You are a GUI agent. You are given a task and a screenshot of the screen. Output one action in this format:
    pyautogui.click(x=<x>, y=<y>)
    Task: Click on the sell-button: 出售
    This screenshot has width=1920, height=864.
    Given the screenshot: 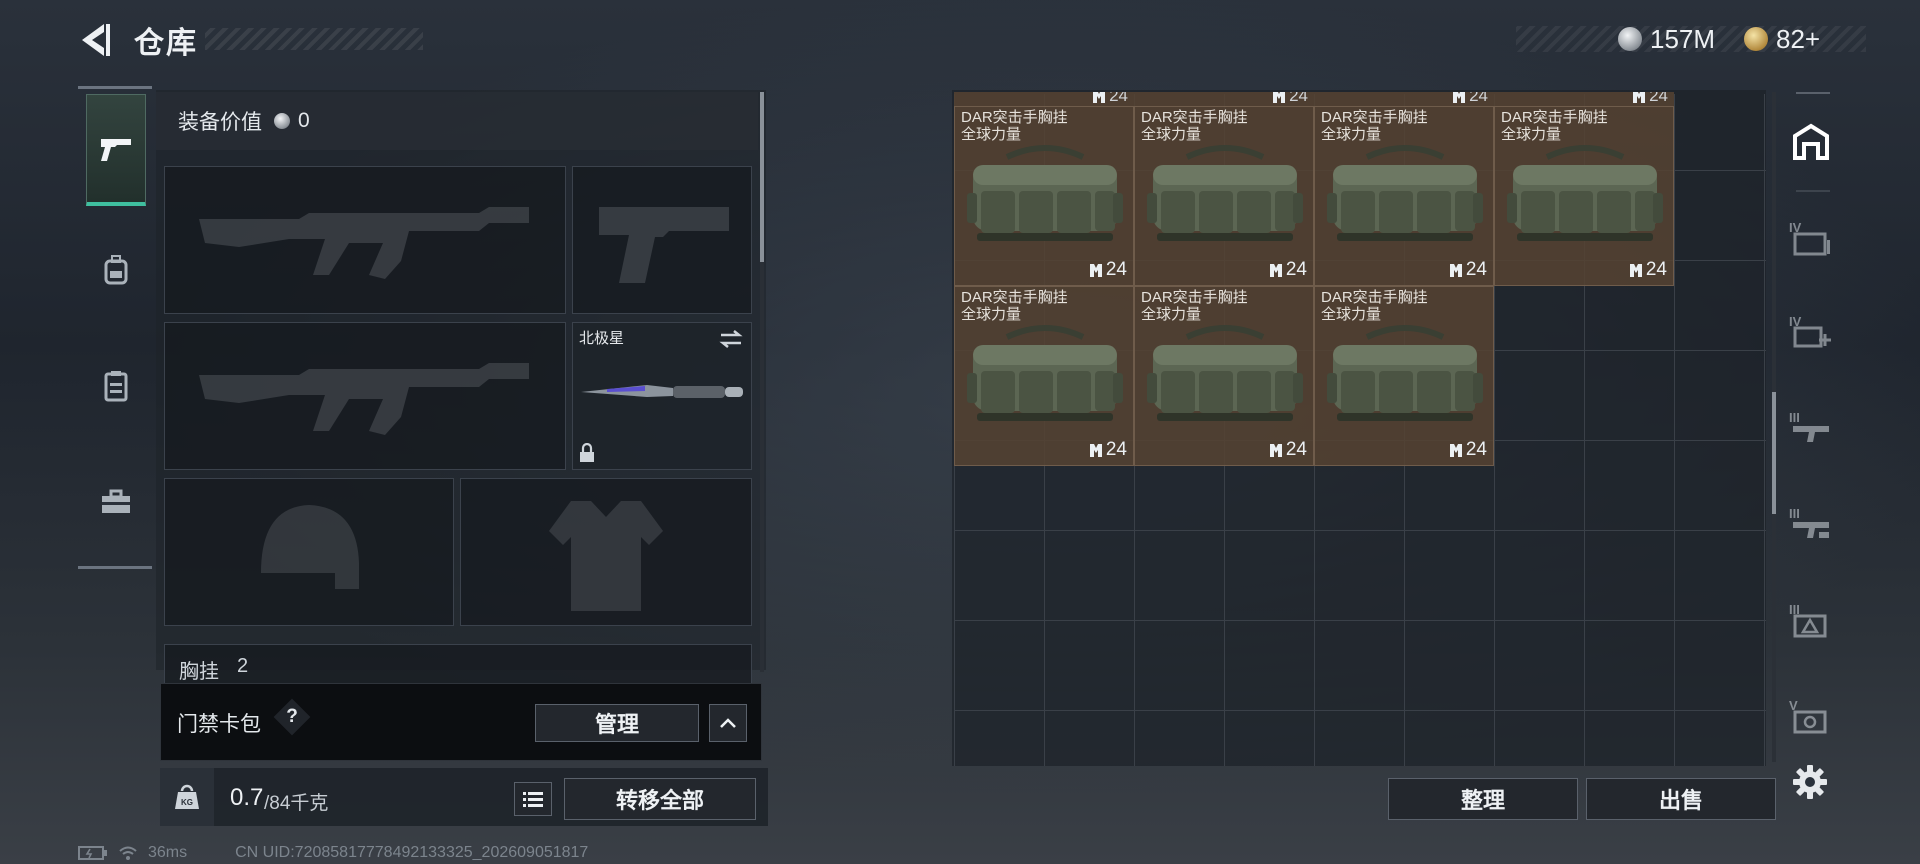 What is the action you would take?
    pyautogui.click(x=1681, y=799)
    